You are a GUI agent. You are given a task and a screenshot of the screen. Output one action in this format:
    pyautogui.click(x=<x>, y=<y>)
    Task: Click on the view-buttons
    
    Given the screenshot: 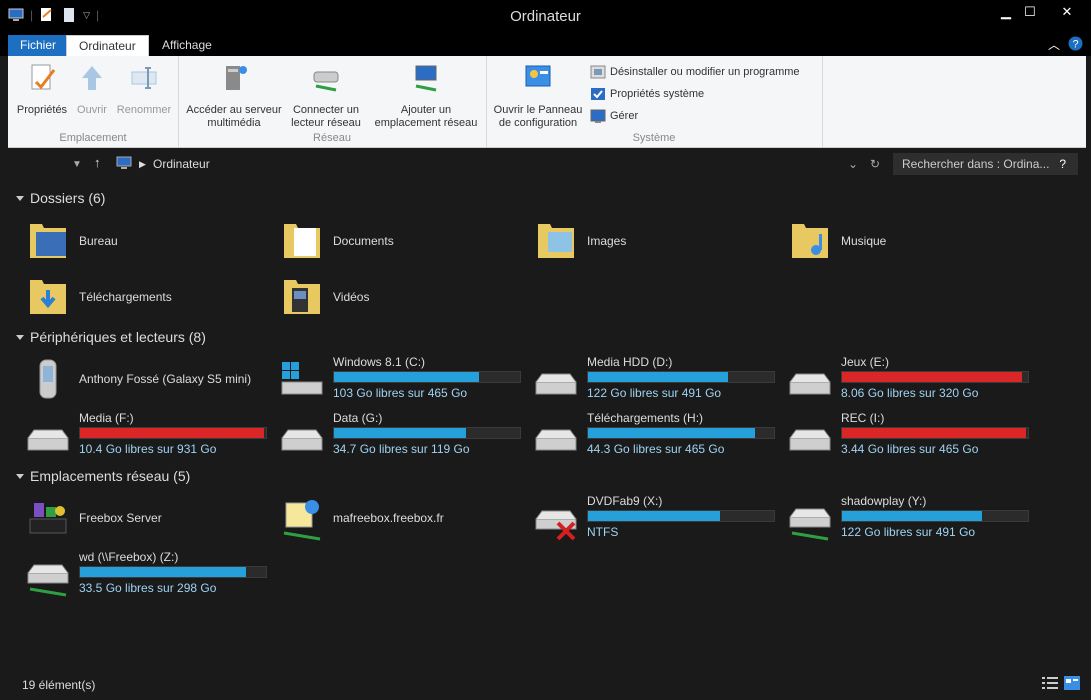 What is the action you would take?
    pyautogui.click(x=1061, y=683)
    